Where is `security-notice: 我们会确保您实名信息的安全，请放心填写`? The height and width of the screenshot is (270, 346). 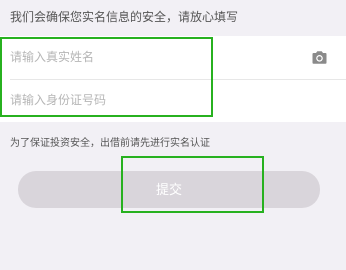
security-notice: 我们会确保您实名信息的安全，请放心填写 is located at coordinates (124, 17).